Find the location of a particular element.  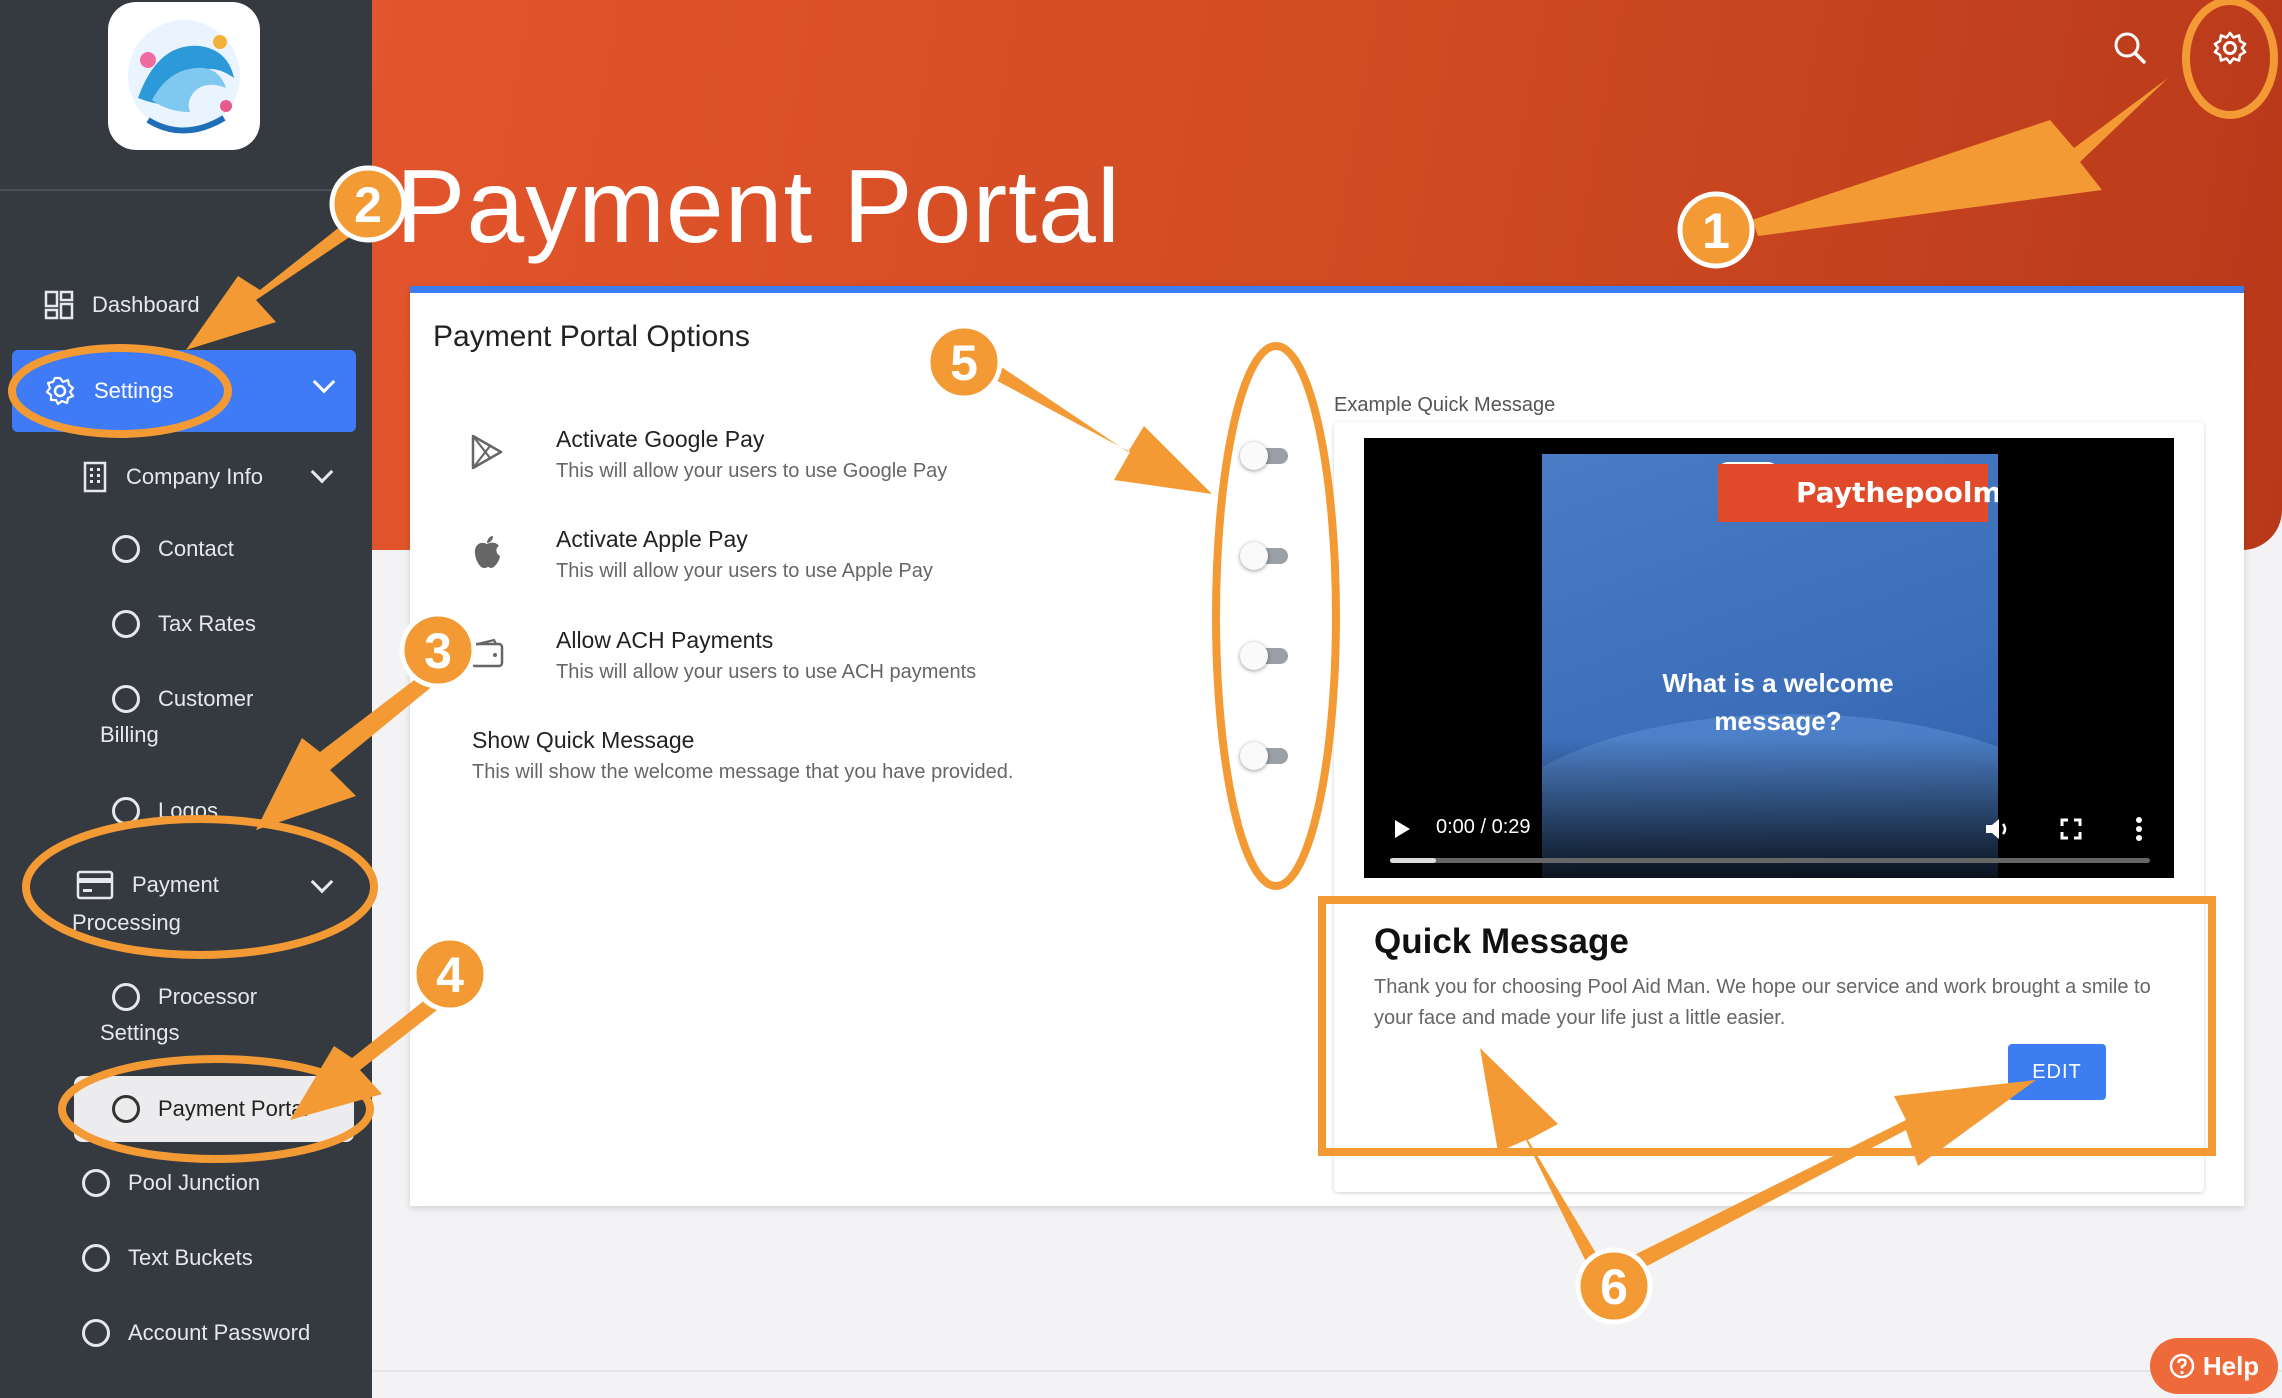

help-button: Help is located at coordinates (2214, 1366).